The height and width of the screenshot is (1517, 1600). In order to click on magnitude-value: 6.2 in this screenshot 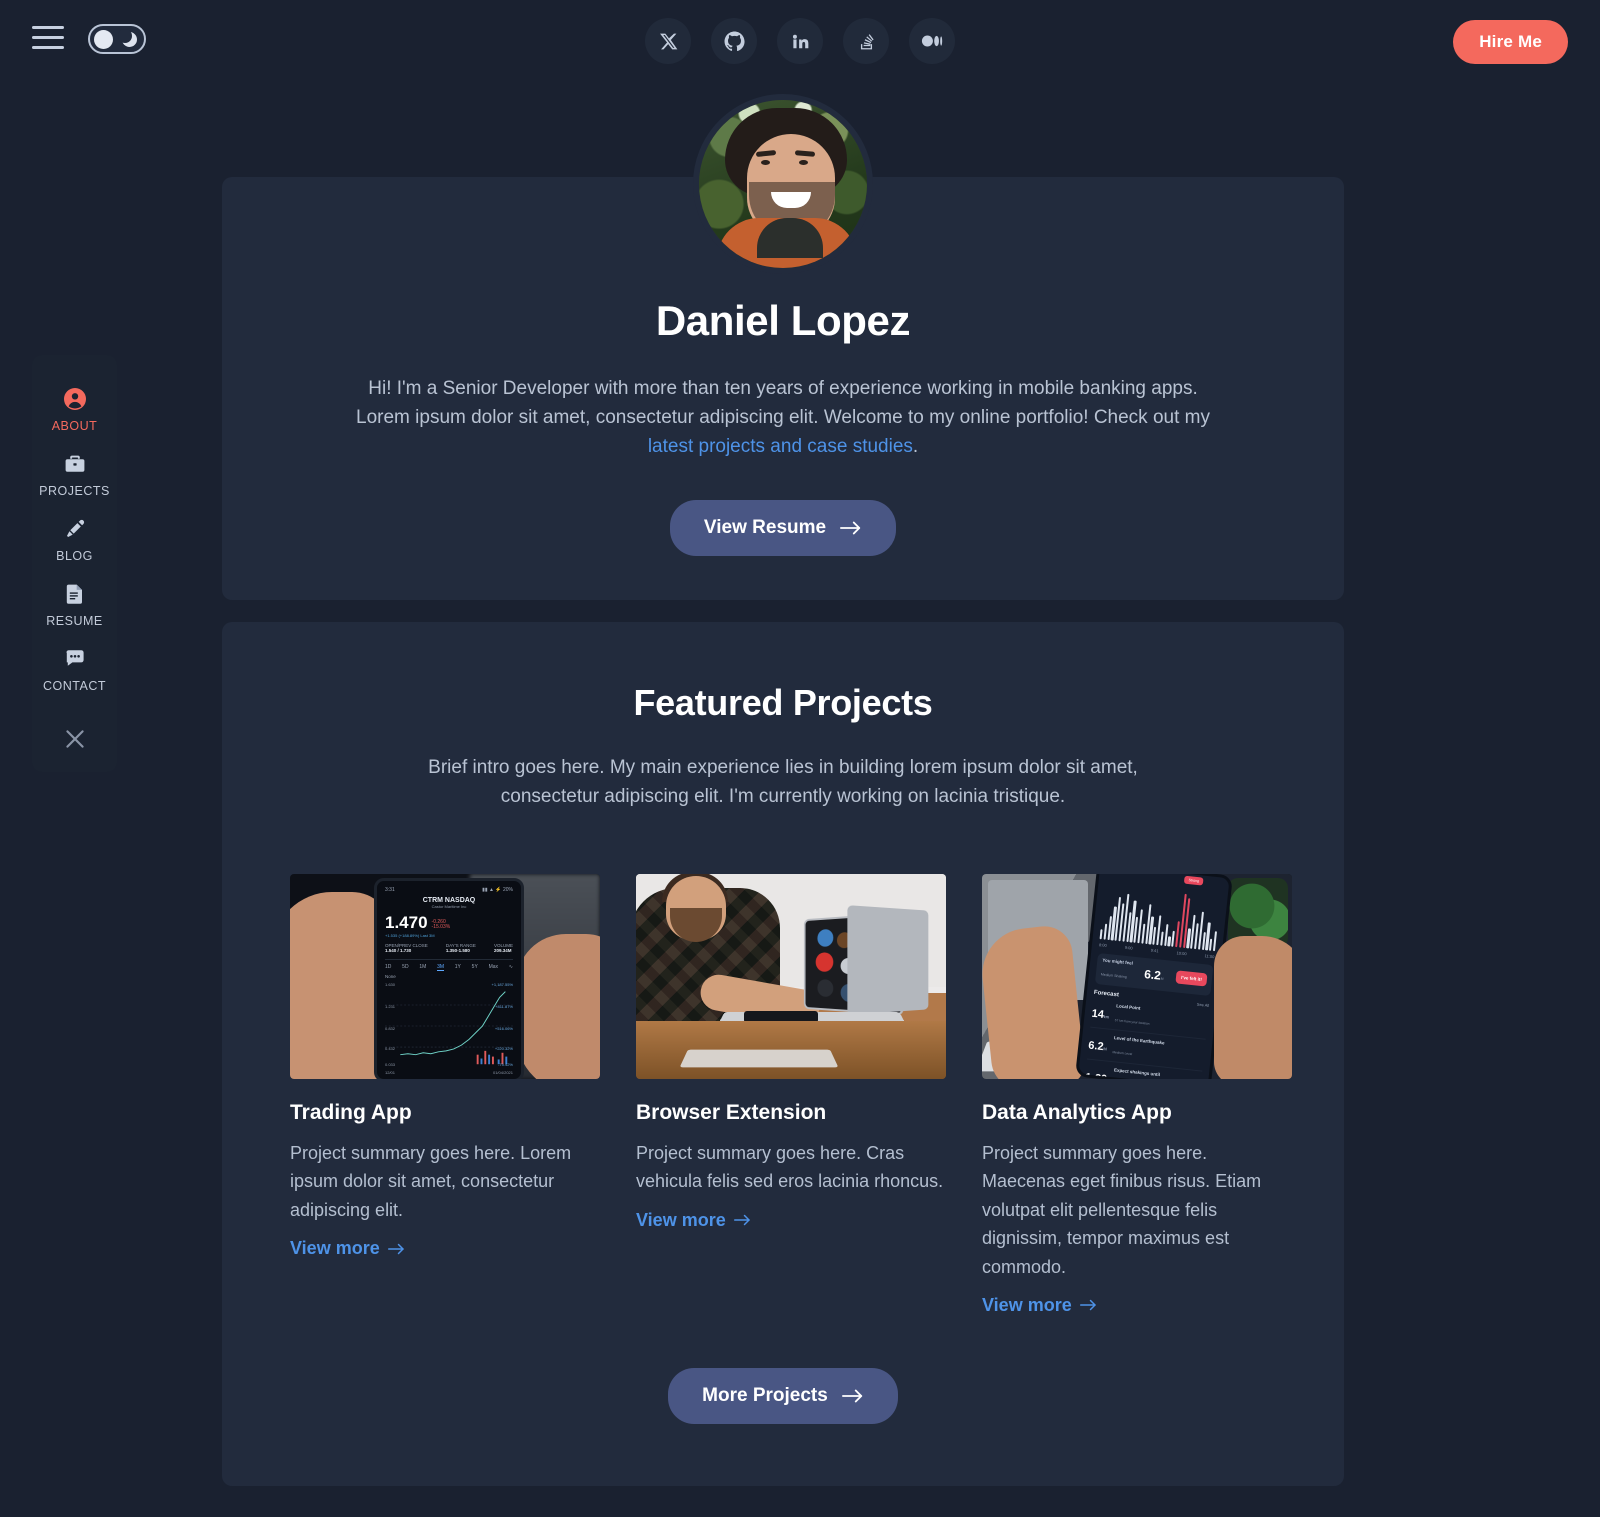, I will do `click(1152, 974)`.